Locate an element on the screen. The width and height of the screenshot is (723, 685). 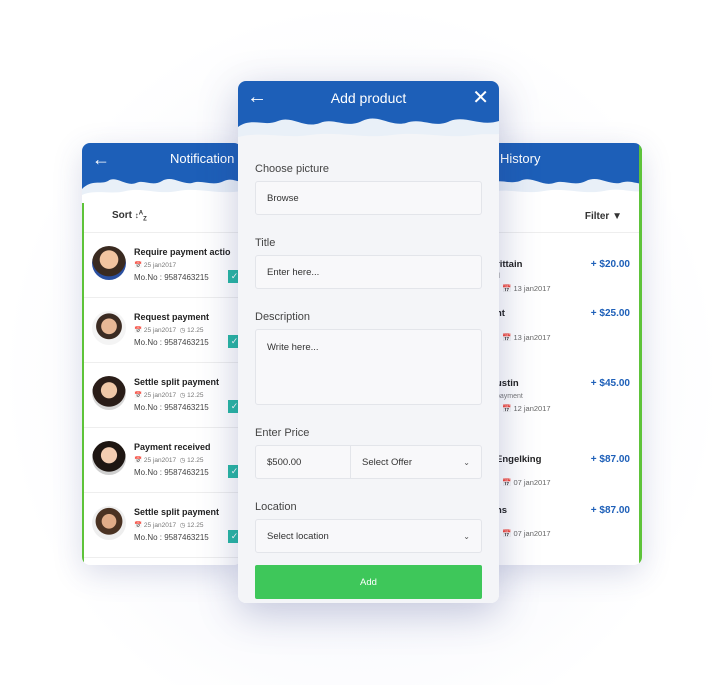
history-name: rittain is located at coordinates (509, 264).